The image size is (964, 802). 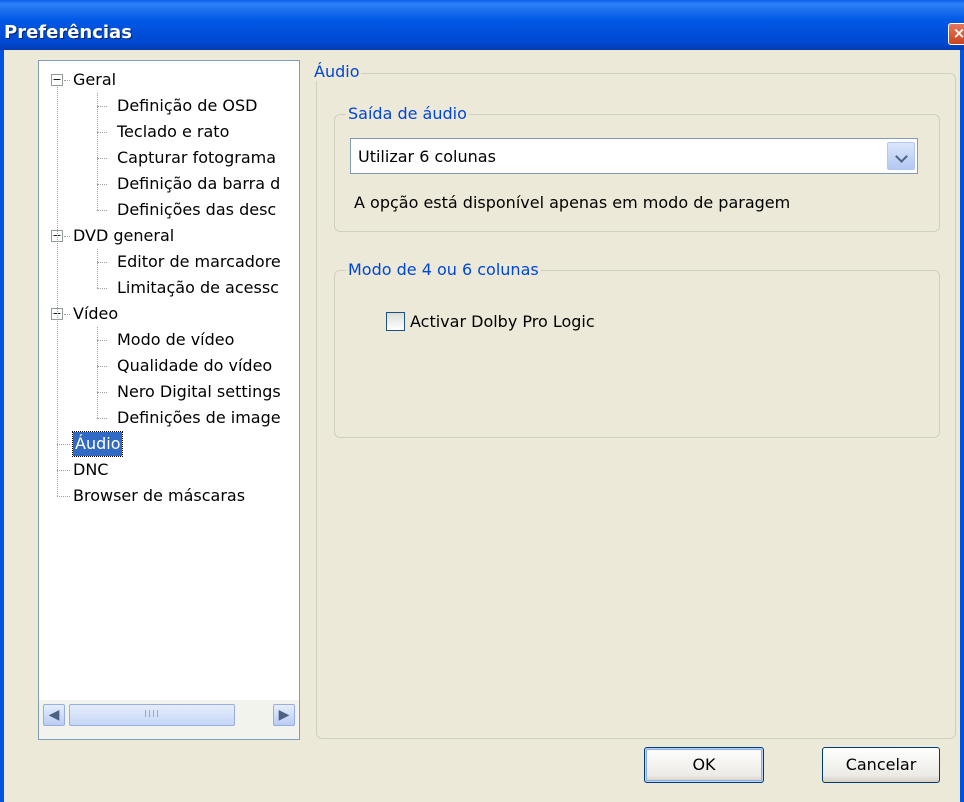 What do you see at coordinates (176, 339) in the screenshot?
I see `tree-item-label: Modo de vídeo` at bounding box center [176, 339].